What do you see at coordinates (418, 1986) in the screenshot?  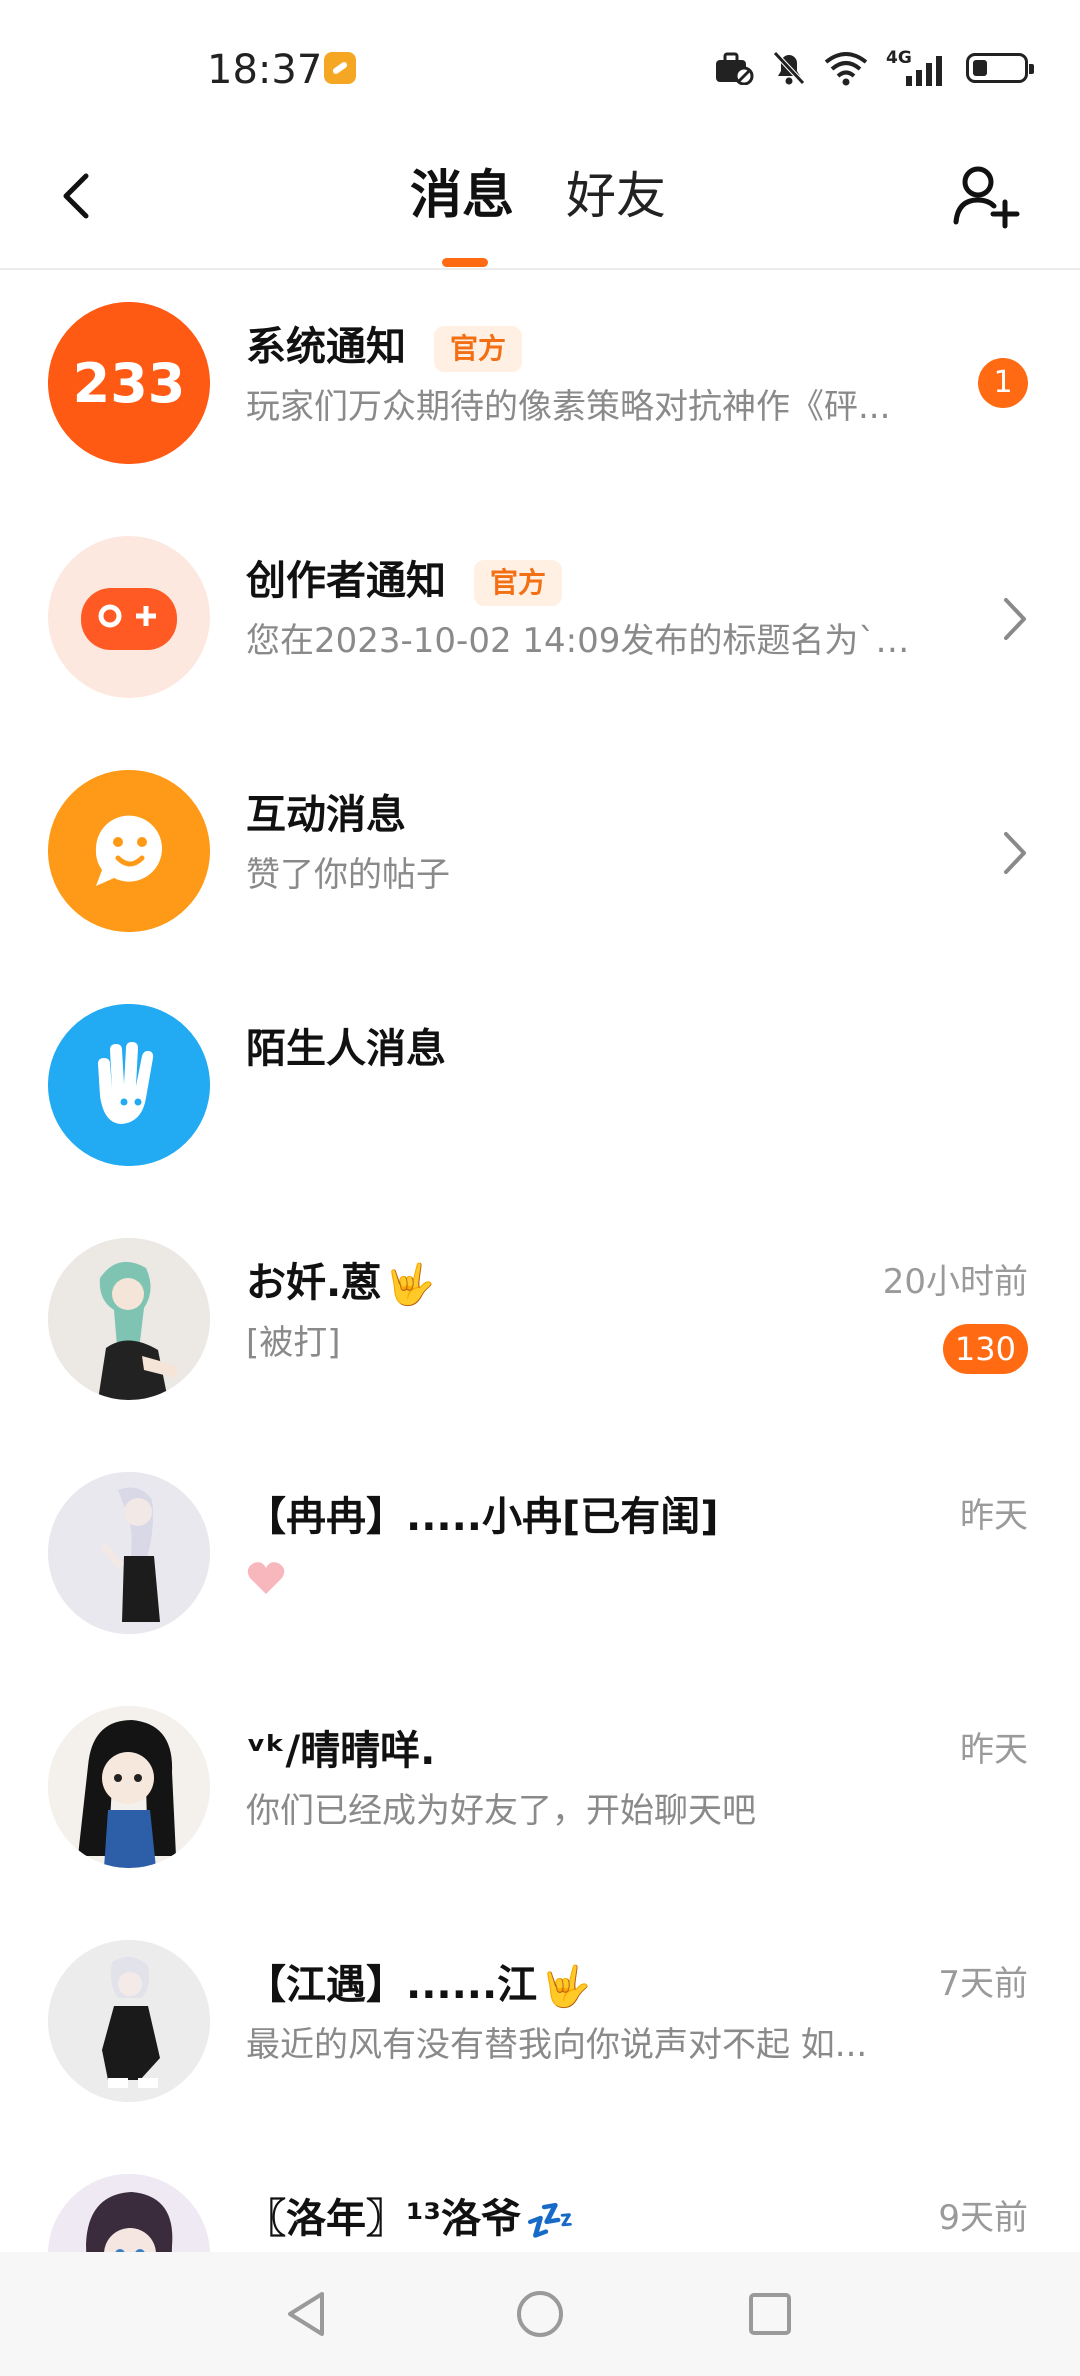 I see `message-title: 【江遇】......江 🤟` at bounding box center [418, 1986].